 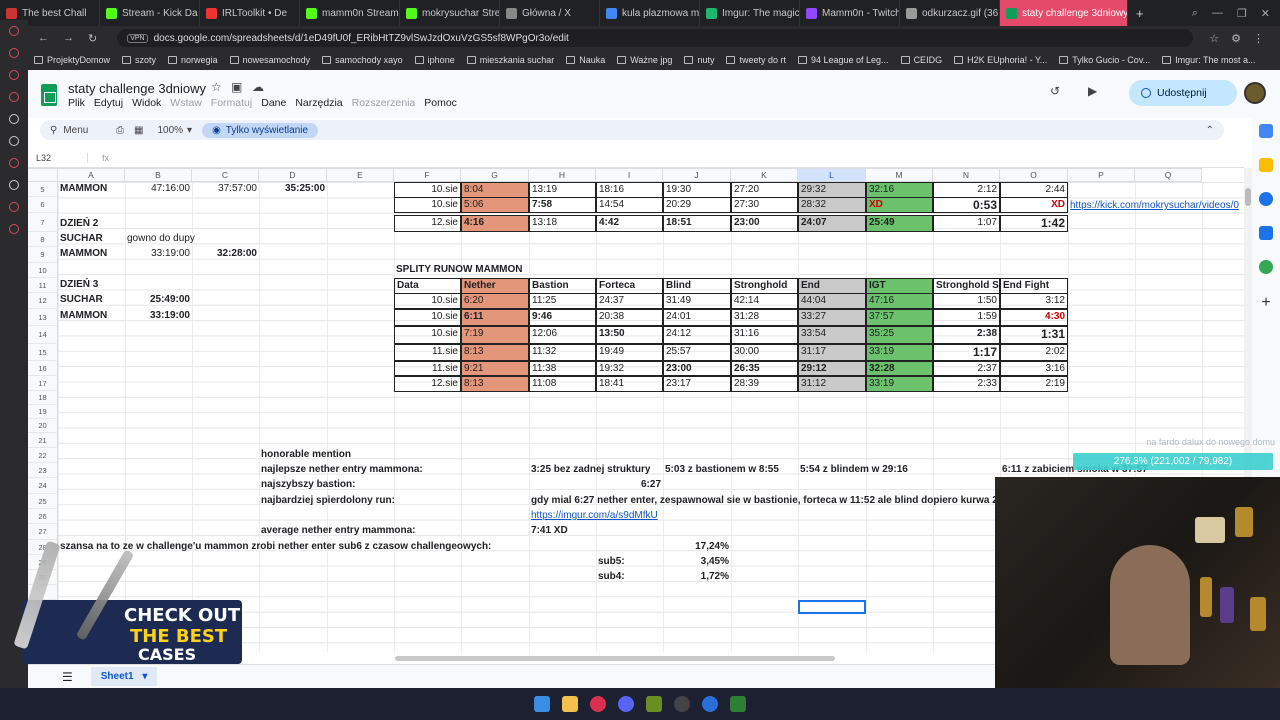 What do you see at coordinates (14, 75) in the screenshot?
I see `sidebar-instagram-icon` at bounding box center [14, 75].